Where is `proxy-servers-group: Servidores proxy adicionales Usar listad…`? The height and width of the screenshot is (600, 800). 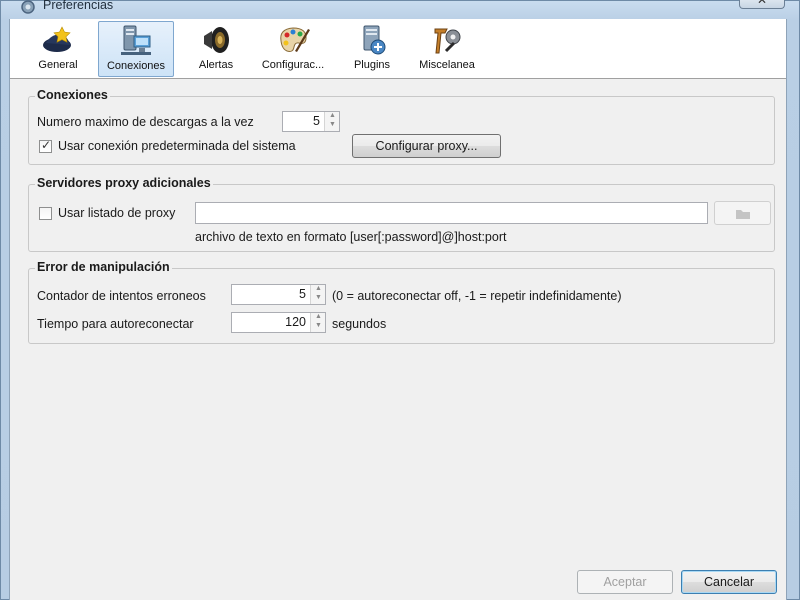 proxy-servers-group: Servidores proxy adicionales Usar listad… is located at coordinates (401, 214).